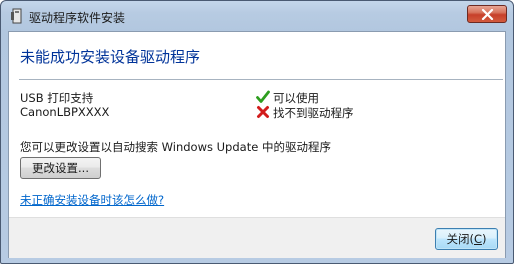 The width and height of the screenshot is (516, 266). Describe the element at coordinates (17, 16) in the screenshot. I see `device-app-icon` at that location.